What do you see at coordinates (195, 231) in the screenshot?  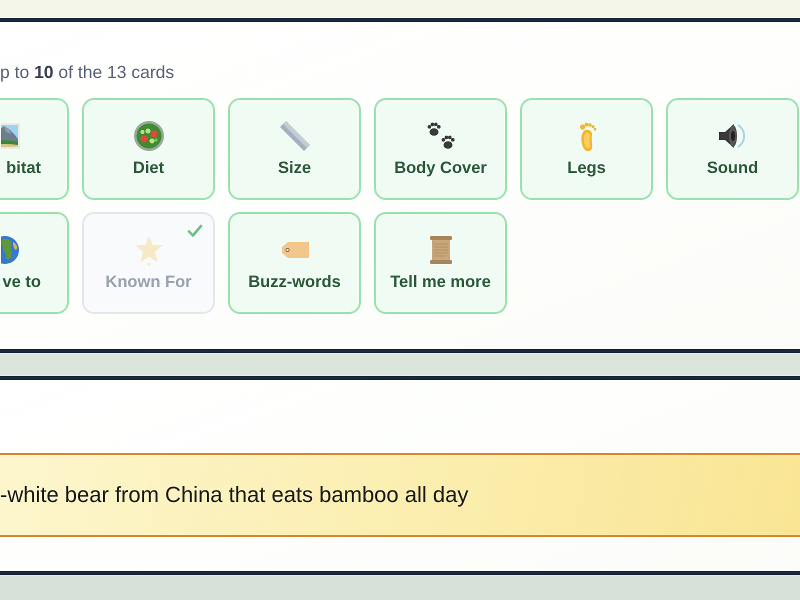 I see `checkmark-icon` at bounding box center [195, 231].